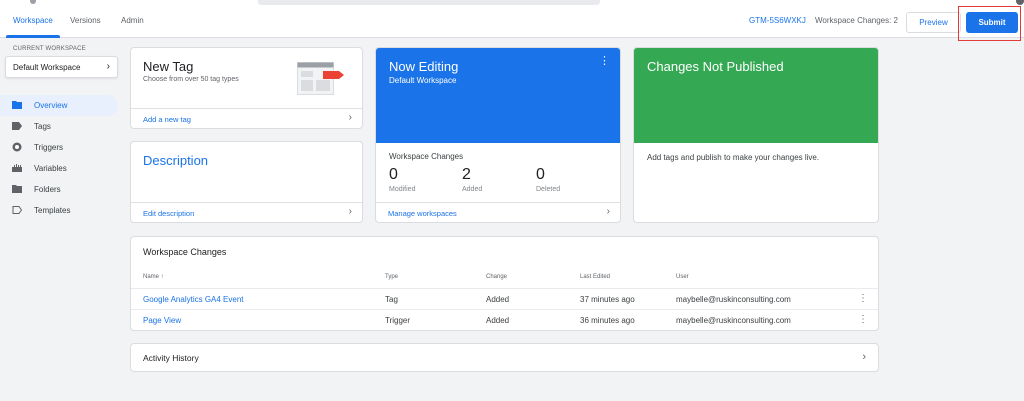 This screenshot has height=401, width=1024. What do you see at coordinates (49, 49) in the screenshot?
I see `current-workspace-label: CURRENT WORKSPACE` at bounding box center [49, 49].